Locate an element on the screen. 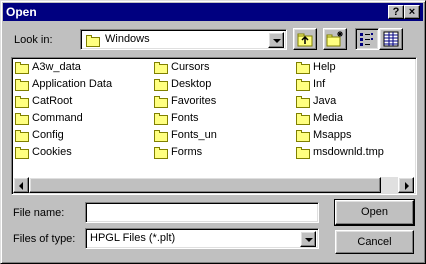 The image size is (426, 264). list-view-button is located at coordinates (367, 39).